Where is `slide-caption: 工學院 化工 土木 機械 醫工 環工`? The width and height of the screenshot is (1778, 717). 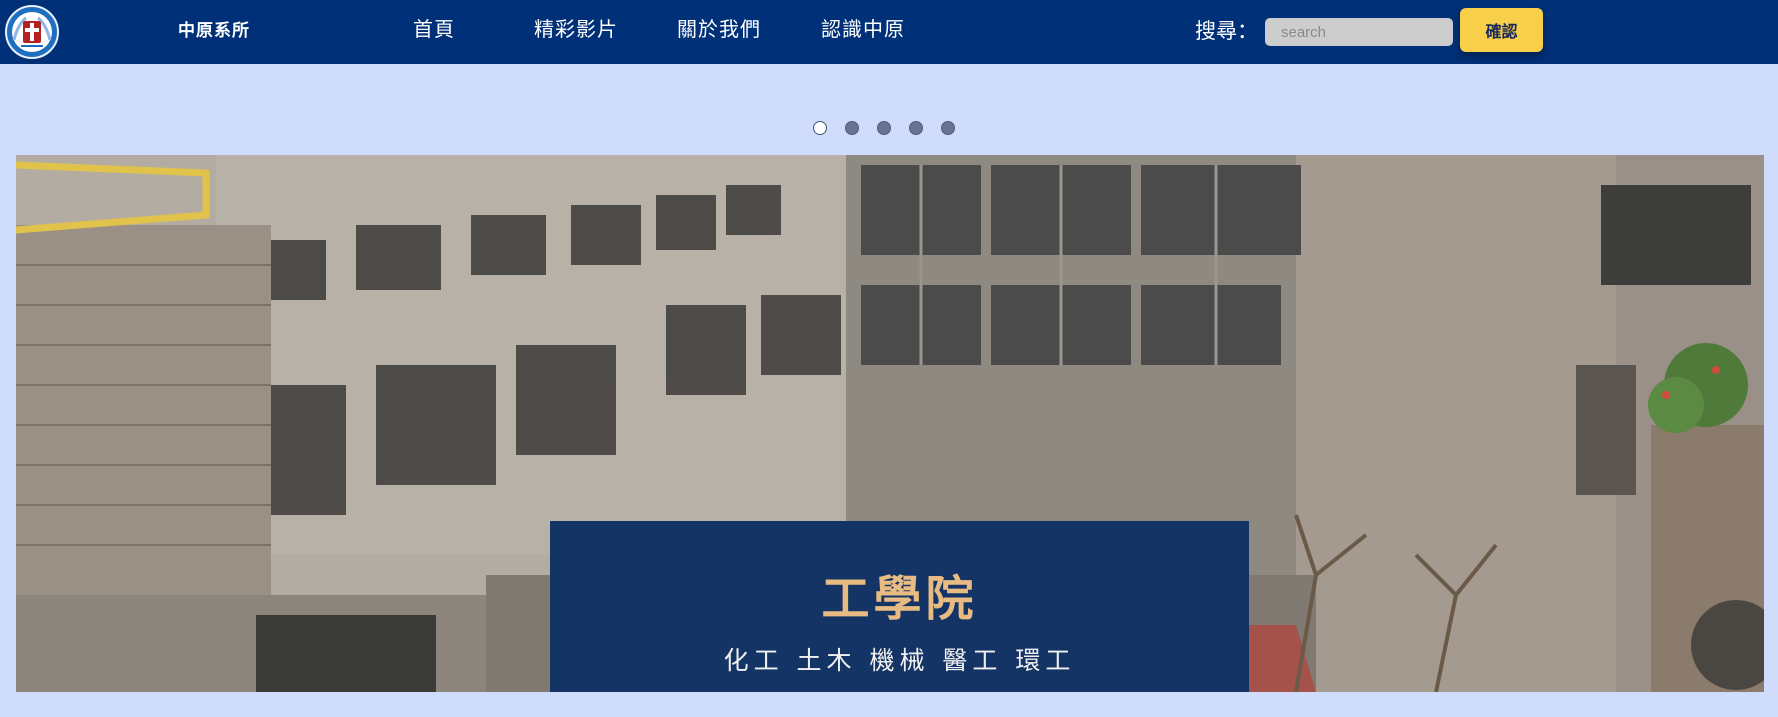 slide-caption: 工學院 化工 土木 機械 醫工 環工 is located at coordinates (899, 606).